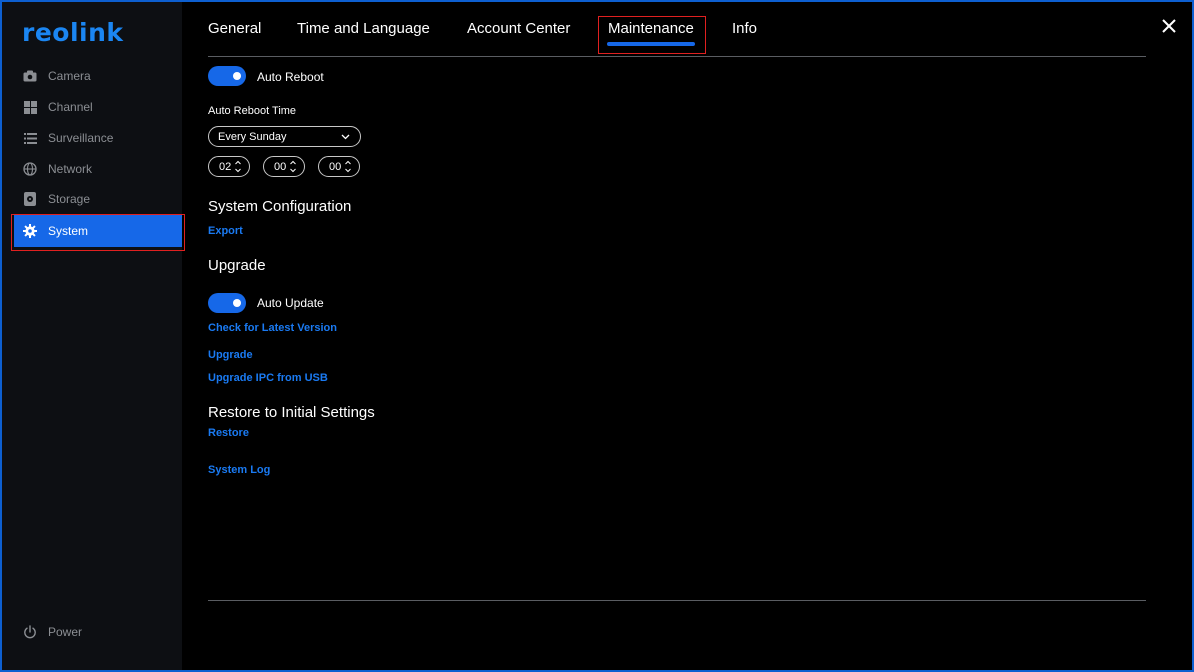 The width and height of the screenshot is (1194, 672). What do you see at coordinates (677, 56) in the screenshot?
I see `header-divider` at bounding box center [677, 56].